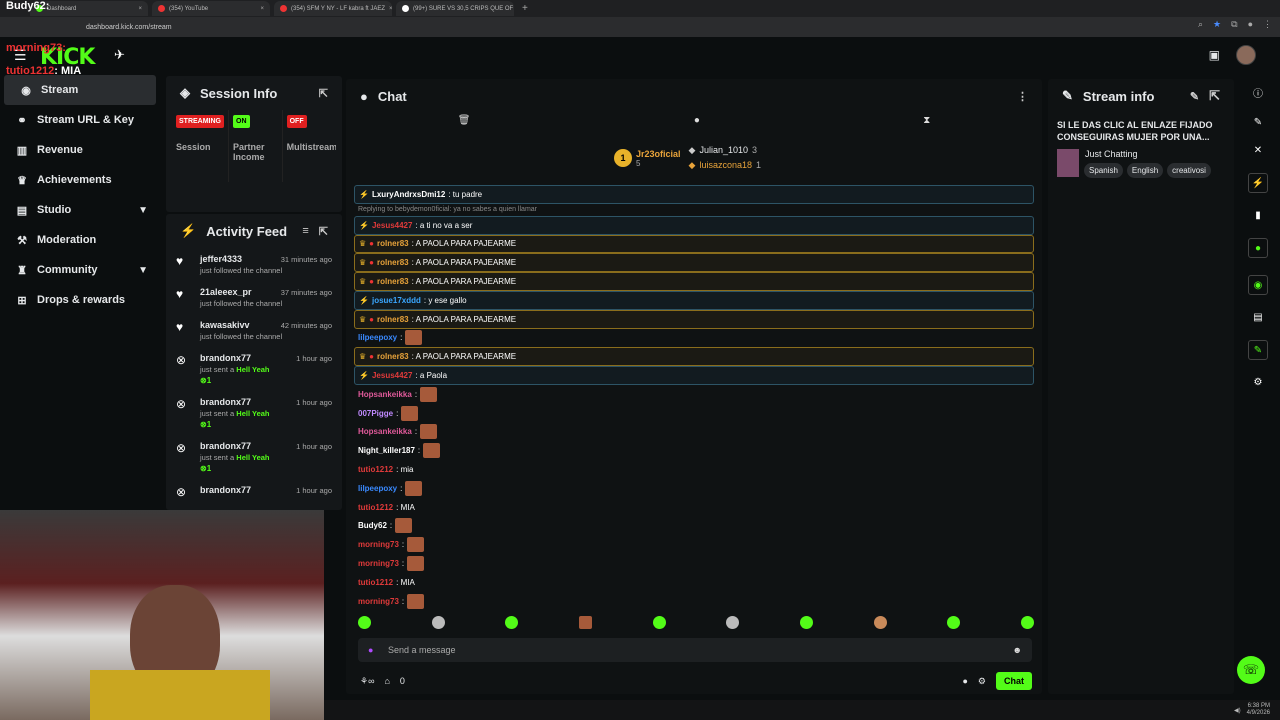 The image size is (1280, 720). Describe the element at coordinates (1258, 382) in the screenshot. I see `mod-icon: ⚙` at that location.